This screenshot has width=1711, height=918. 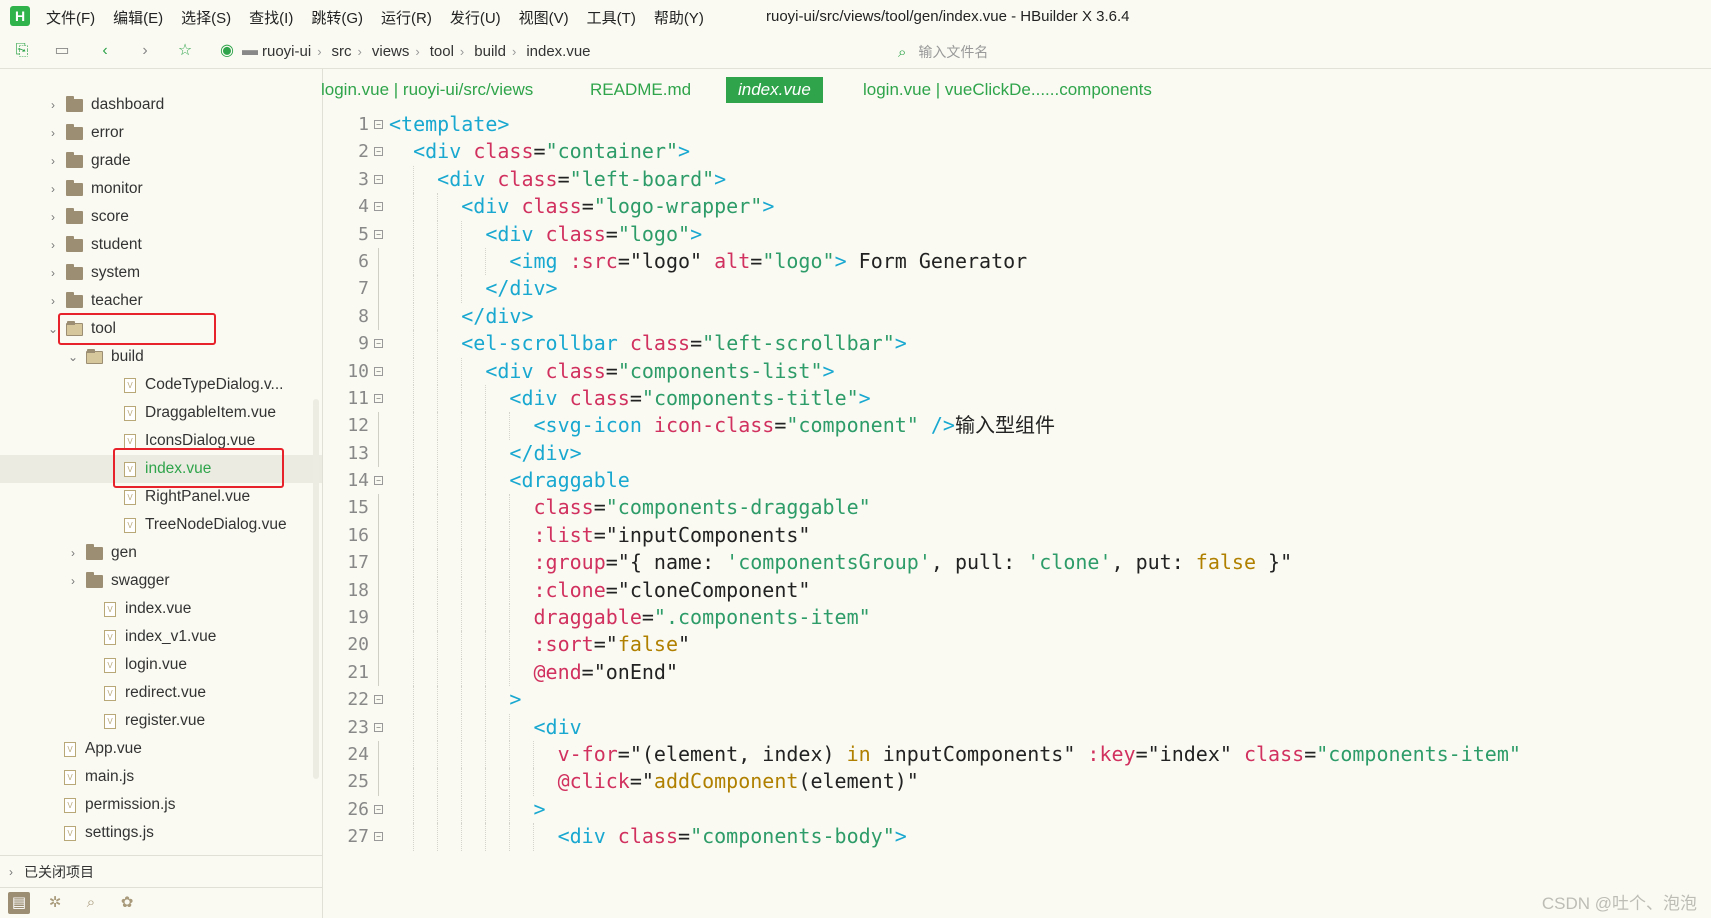 I want to click on tree-file: Vlogin.vue, so click(x=161, y=665).